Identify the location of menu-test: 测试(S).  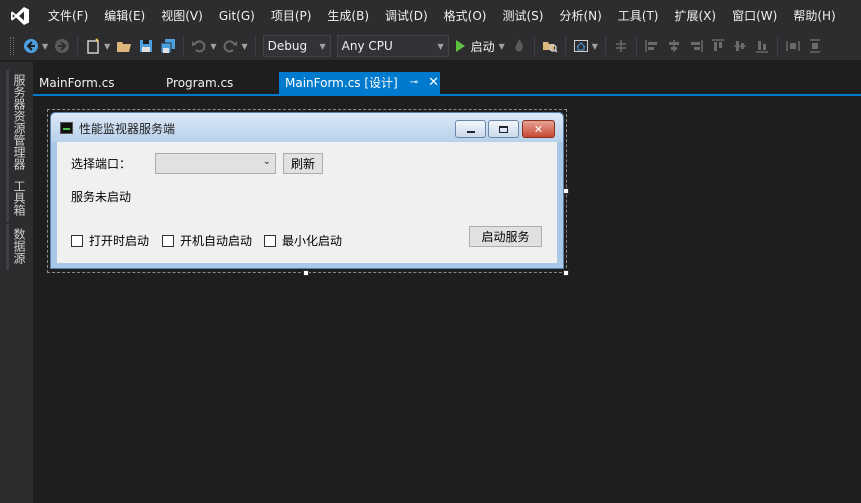
(522, 16).